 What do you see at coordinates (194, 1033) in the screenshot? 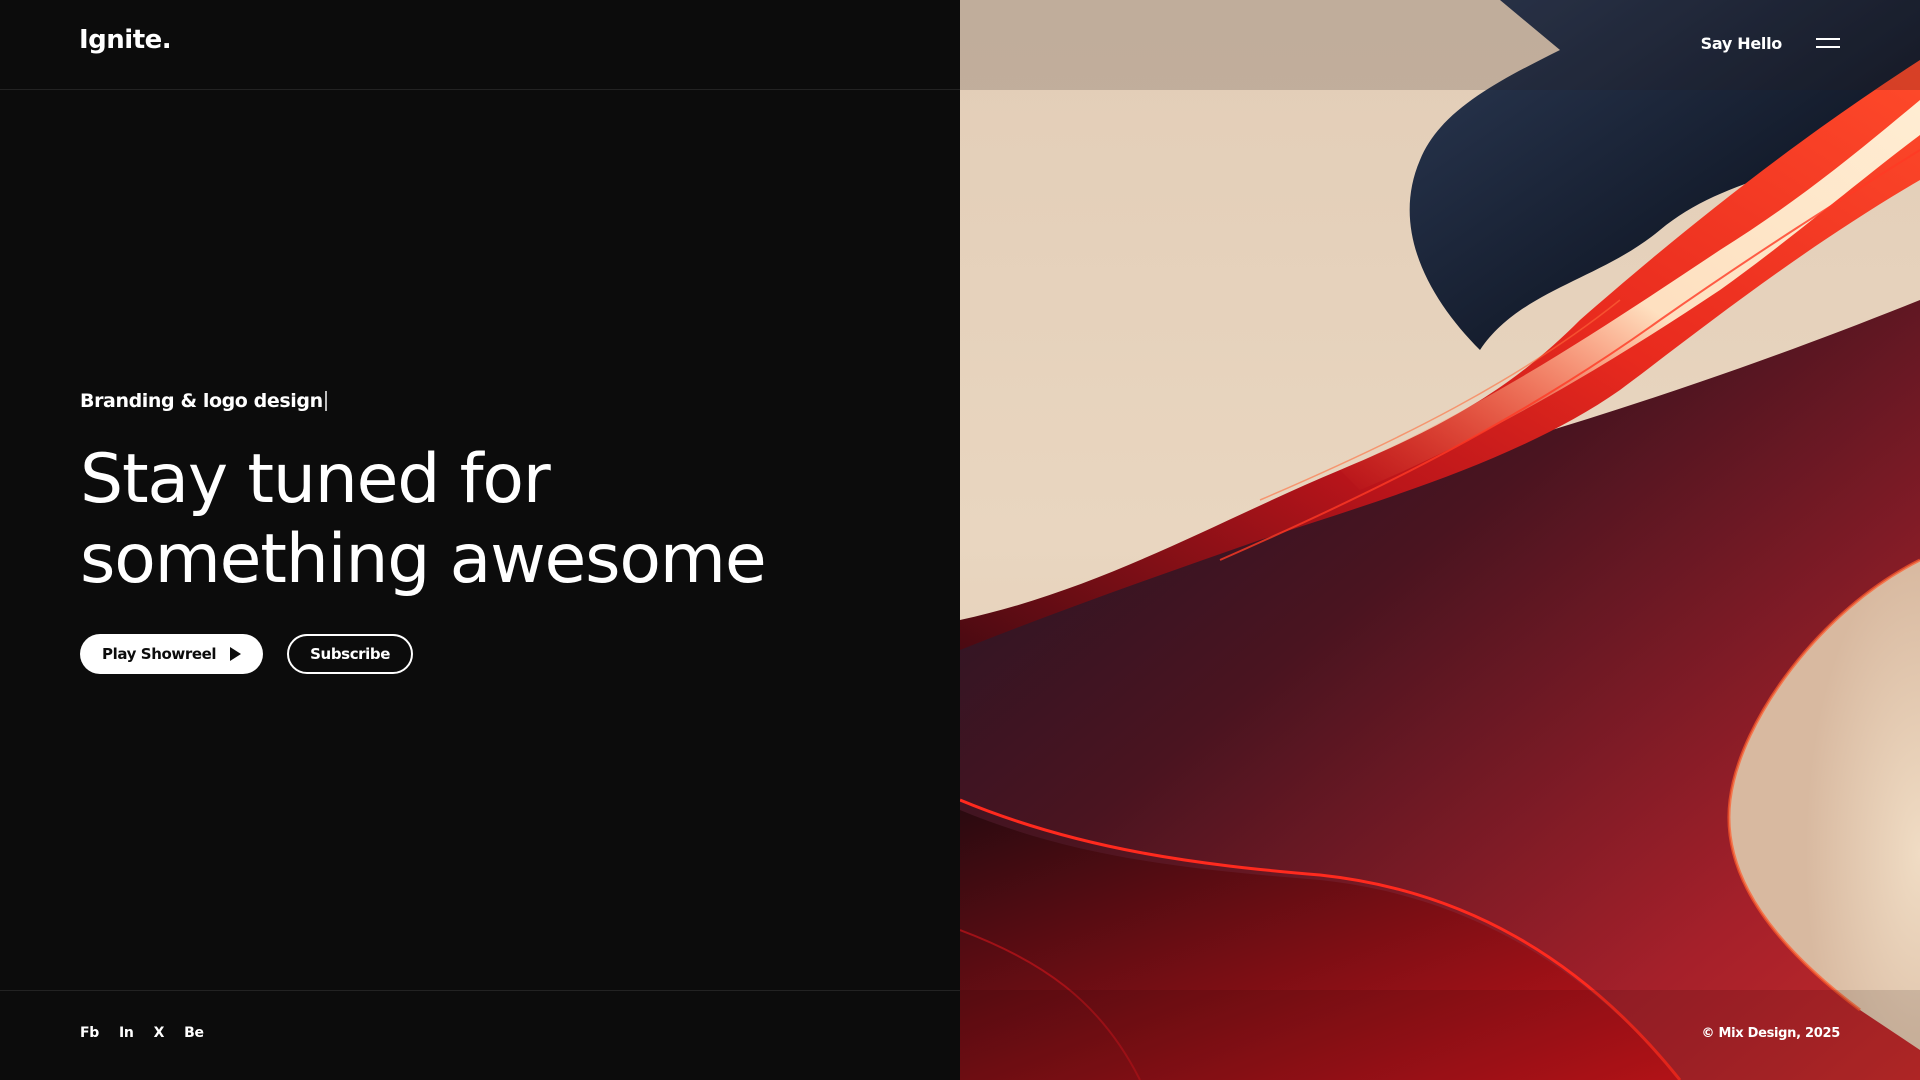
I see `social-link-behance: Be` at bounding box center [194, 1033].